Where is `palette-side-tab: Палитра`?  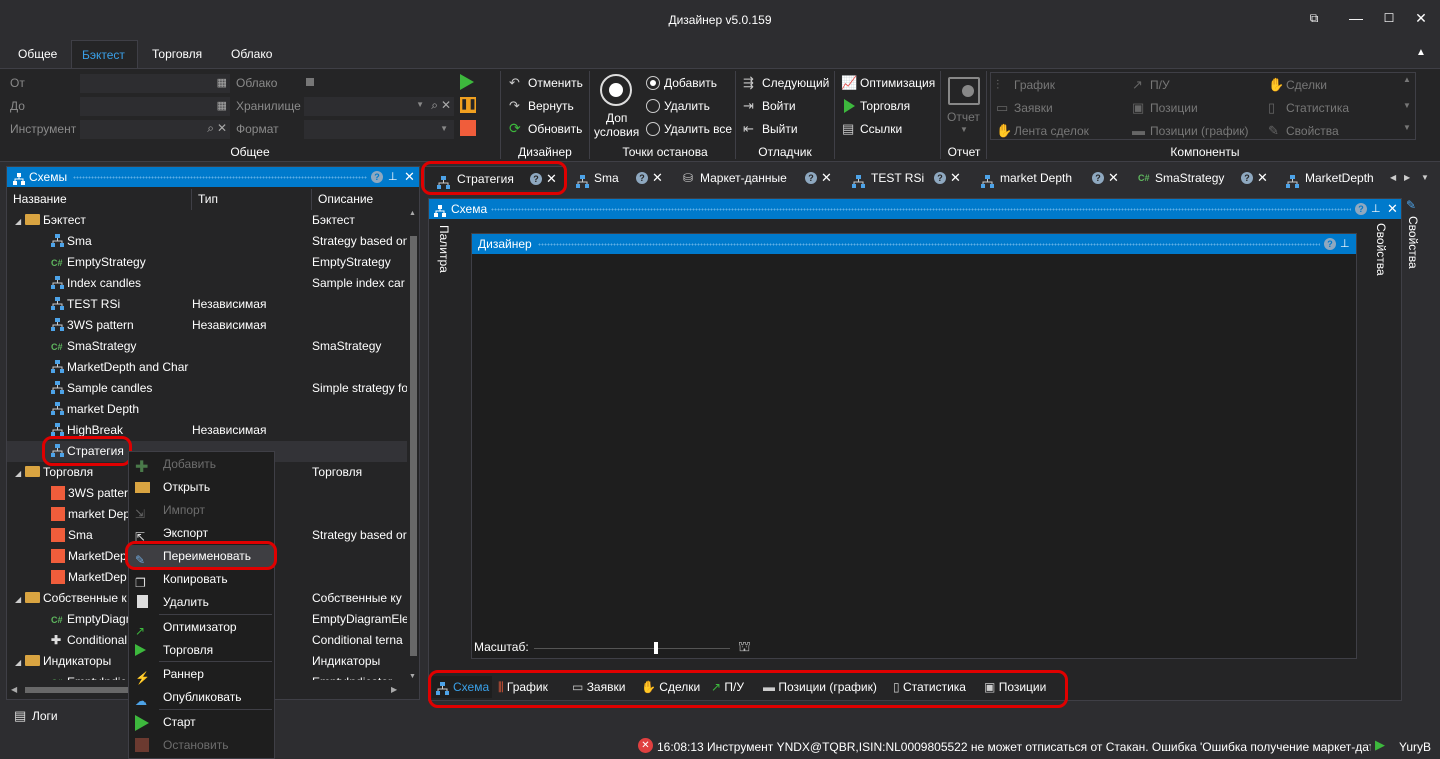
palette-side-tab: Палитра is located at coordinates (444, 249).